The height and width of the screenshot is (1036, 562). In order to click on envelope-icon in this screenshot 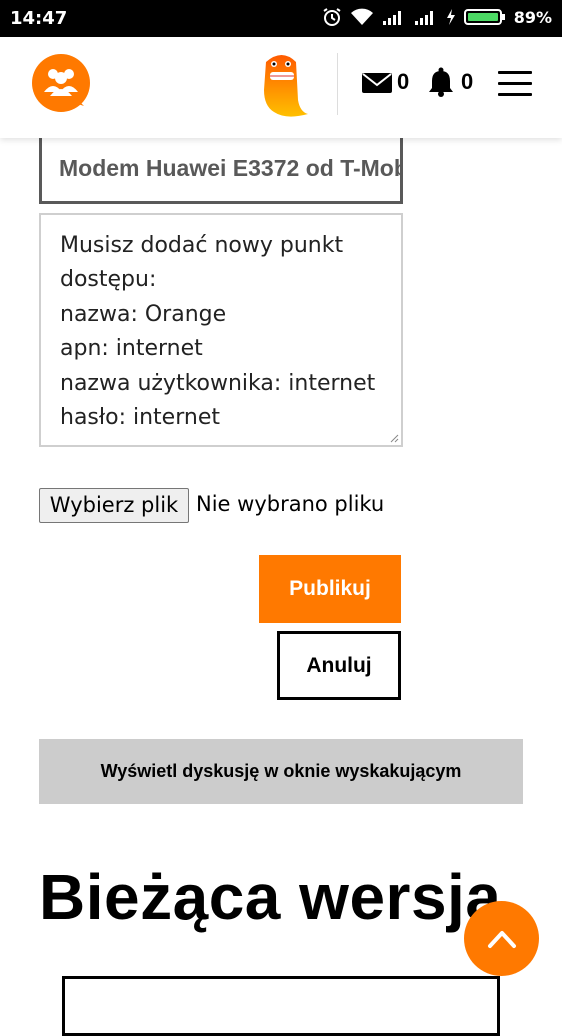, I will do `click(377, 83)`.